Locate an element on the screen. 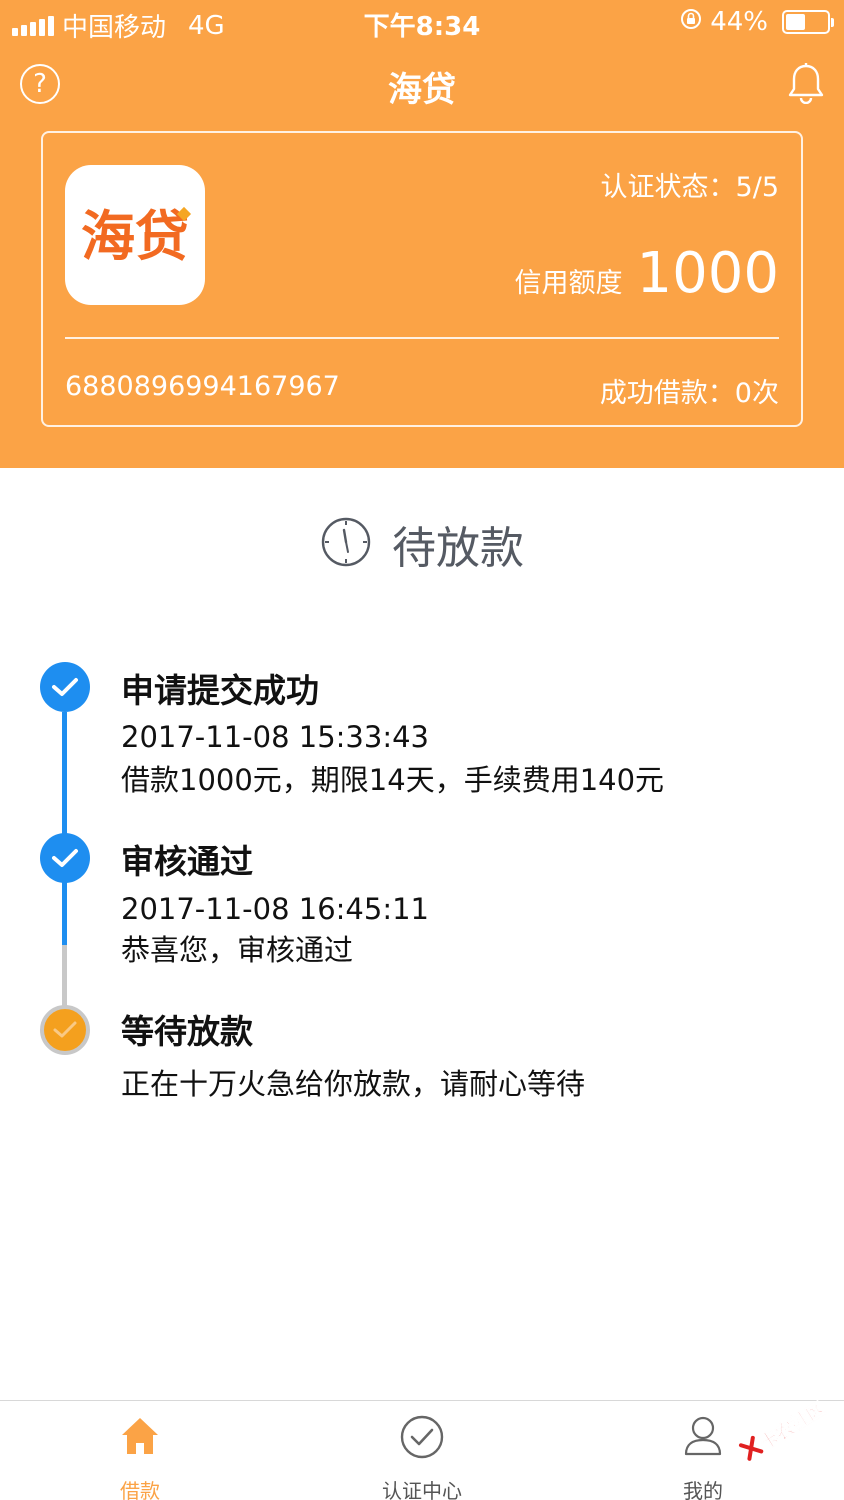 This screenshot has width=844, height=1500. credit-label: 信用额度 is located at coordinates (568, 283).